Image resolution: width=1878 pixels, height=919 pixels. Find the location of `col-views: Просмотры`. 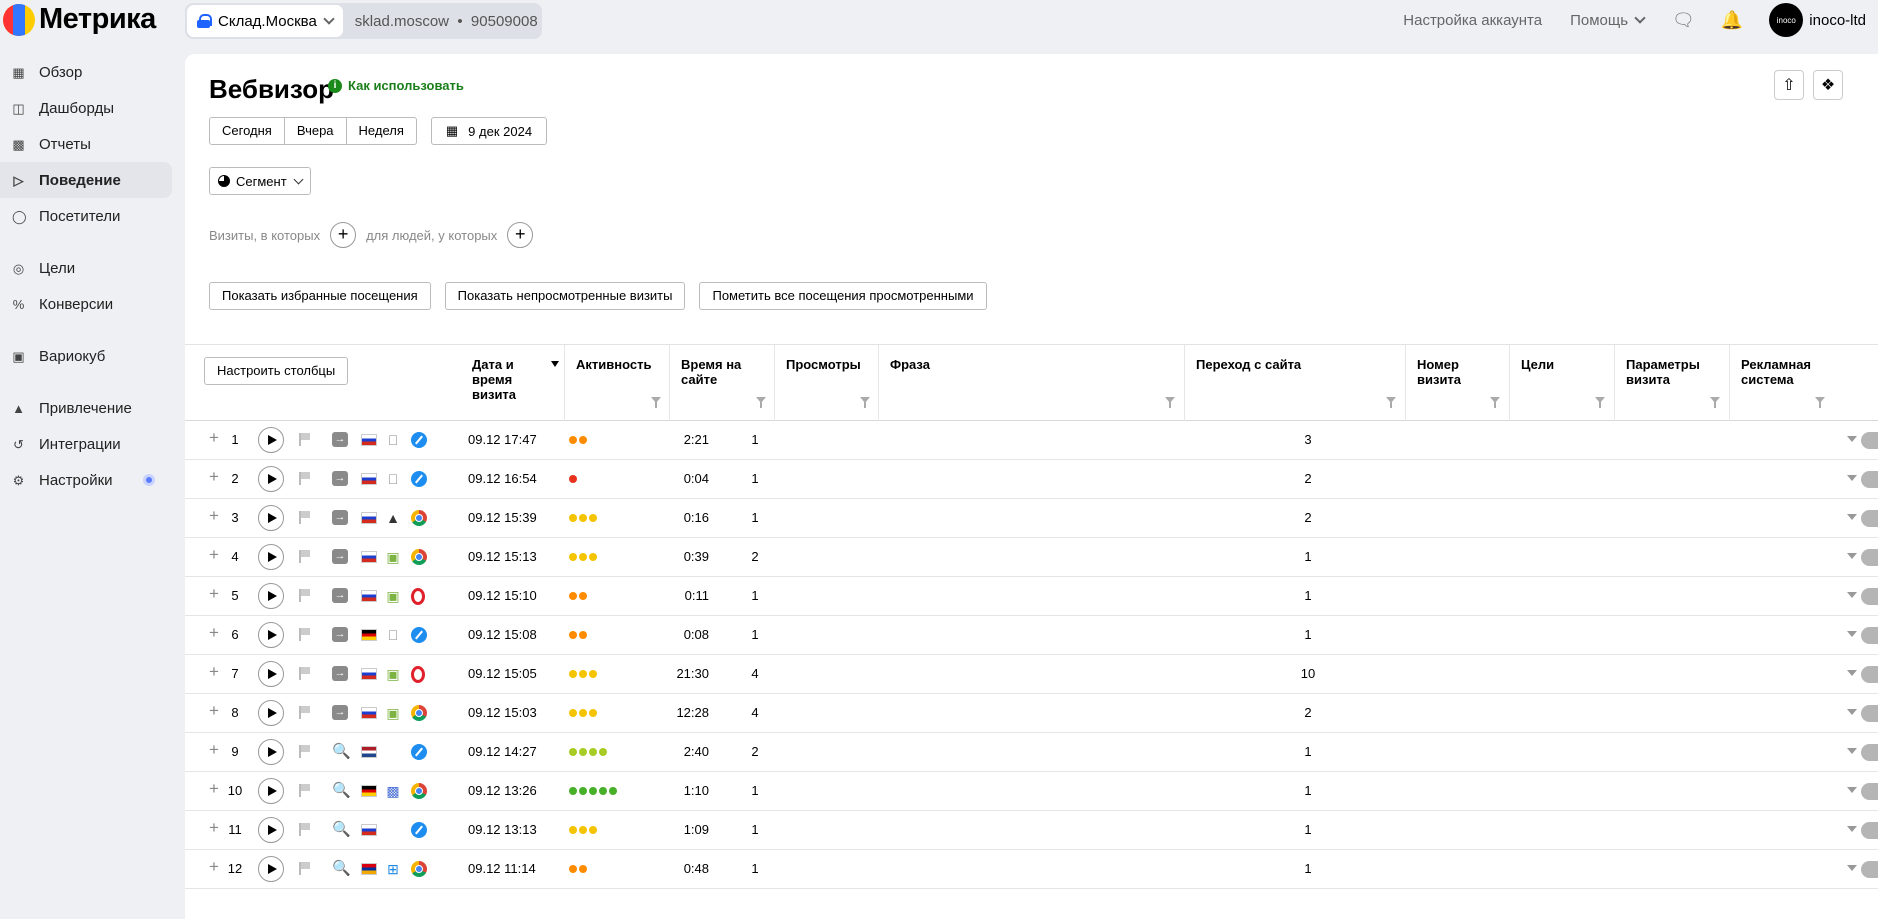

col-views: Просмотры is located at coordinates (823, 364).